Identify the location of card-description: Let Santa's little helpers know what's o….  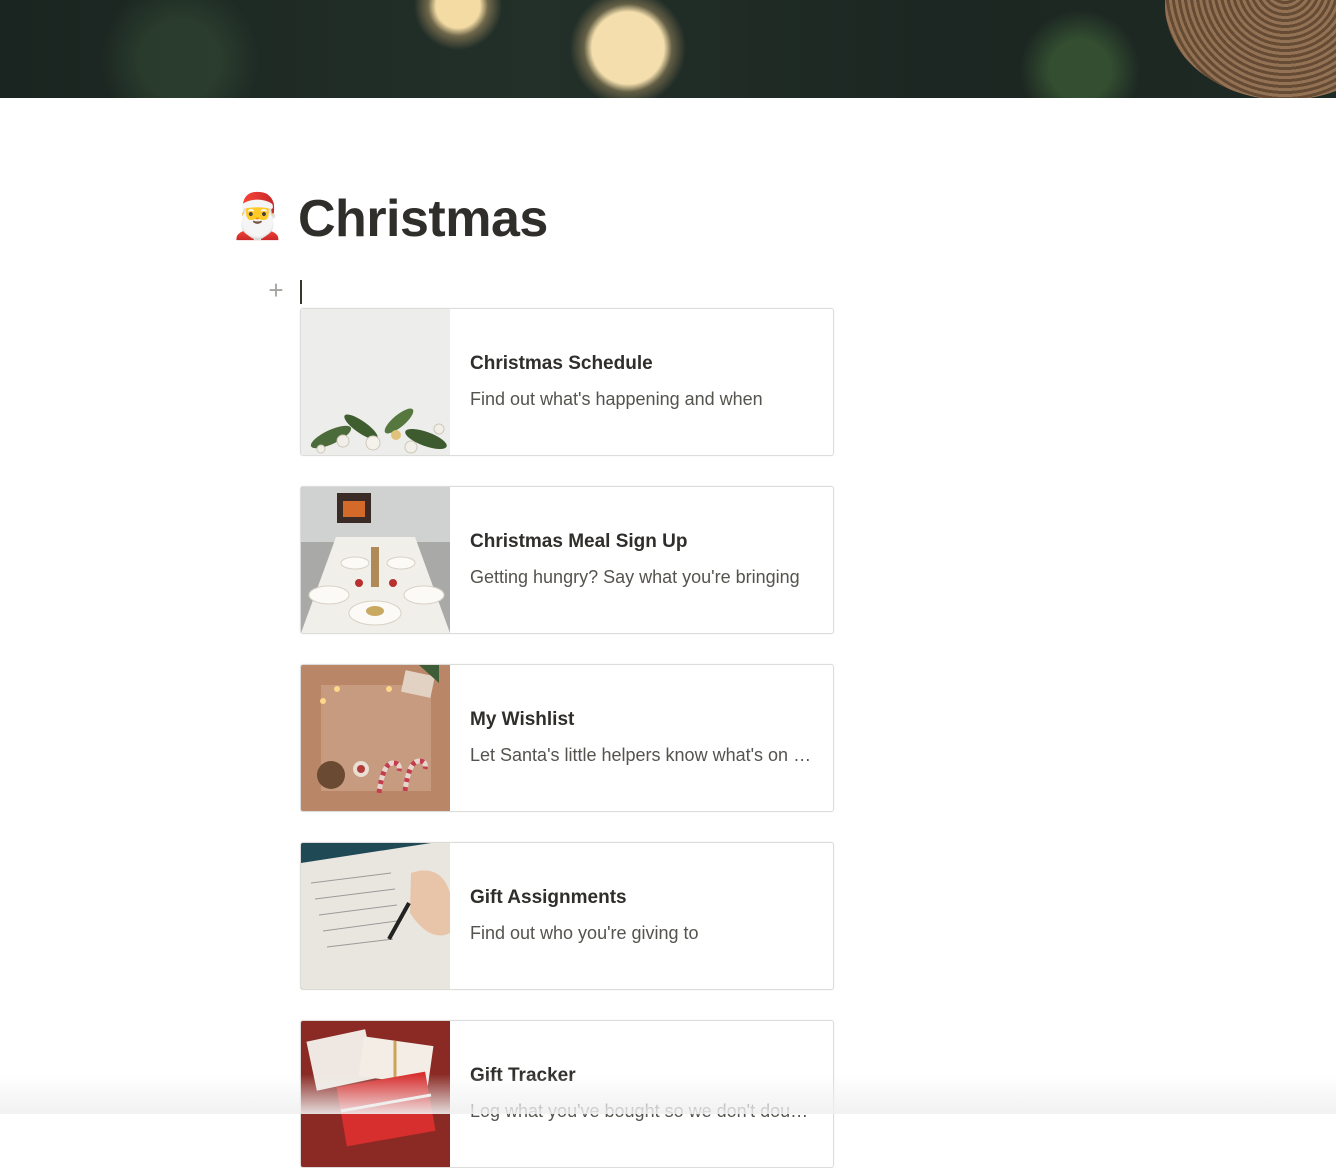
(641, 755).